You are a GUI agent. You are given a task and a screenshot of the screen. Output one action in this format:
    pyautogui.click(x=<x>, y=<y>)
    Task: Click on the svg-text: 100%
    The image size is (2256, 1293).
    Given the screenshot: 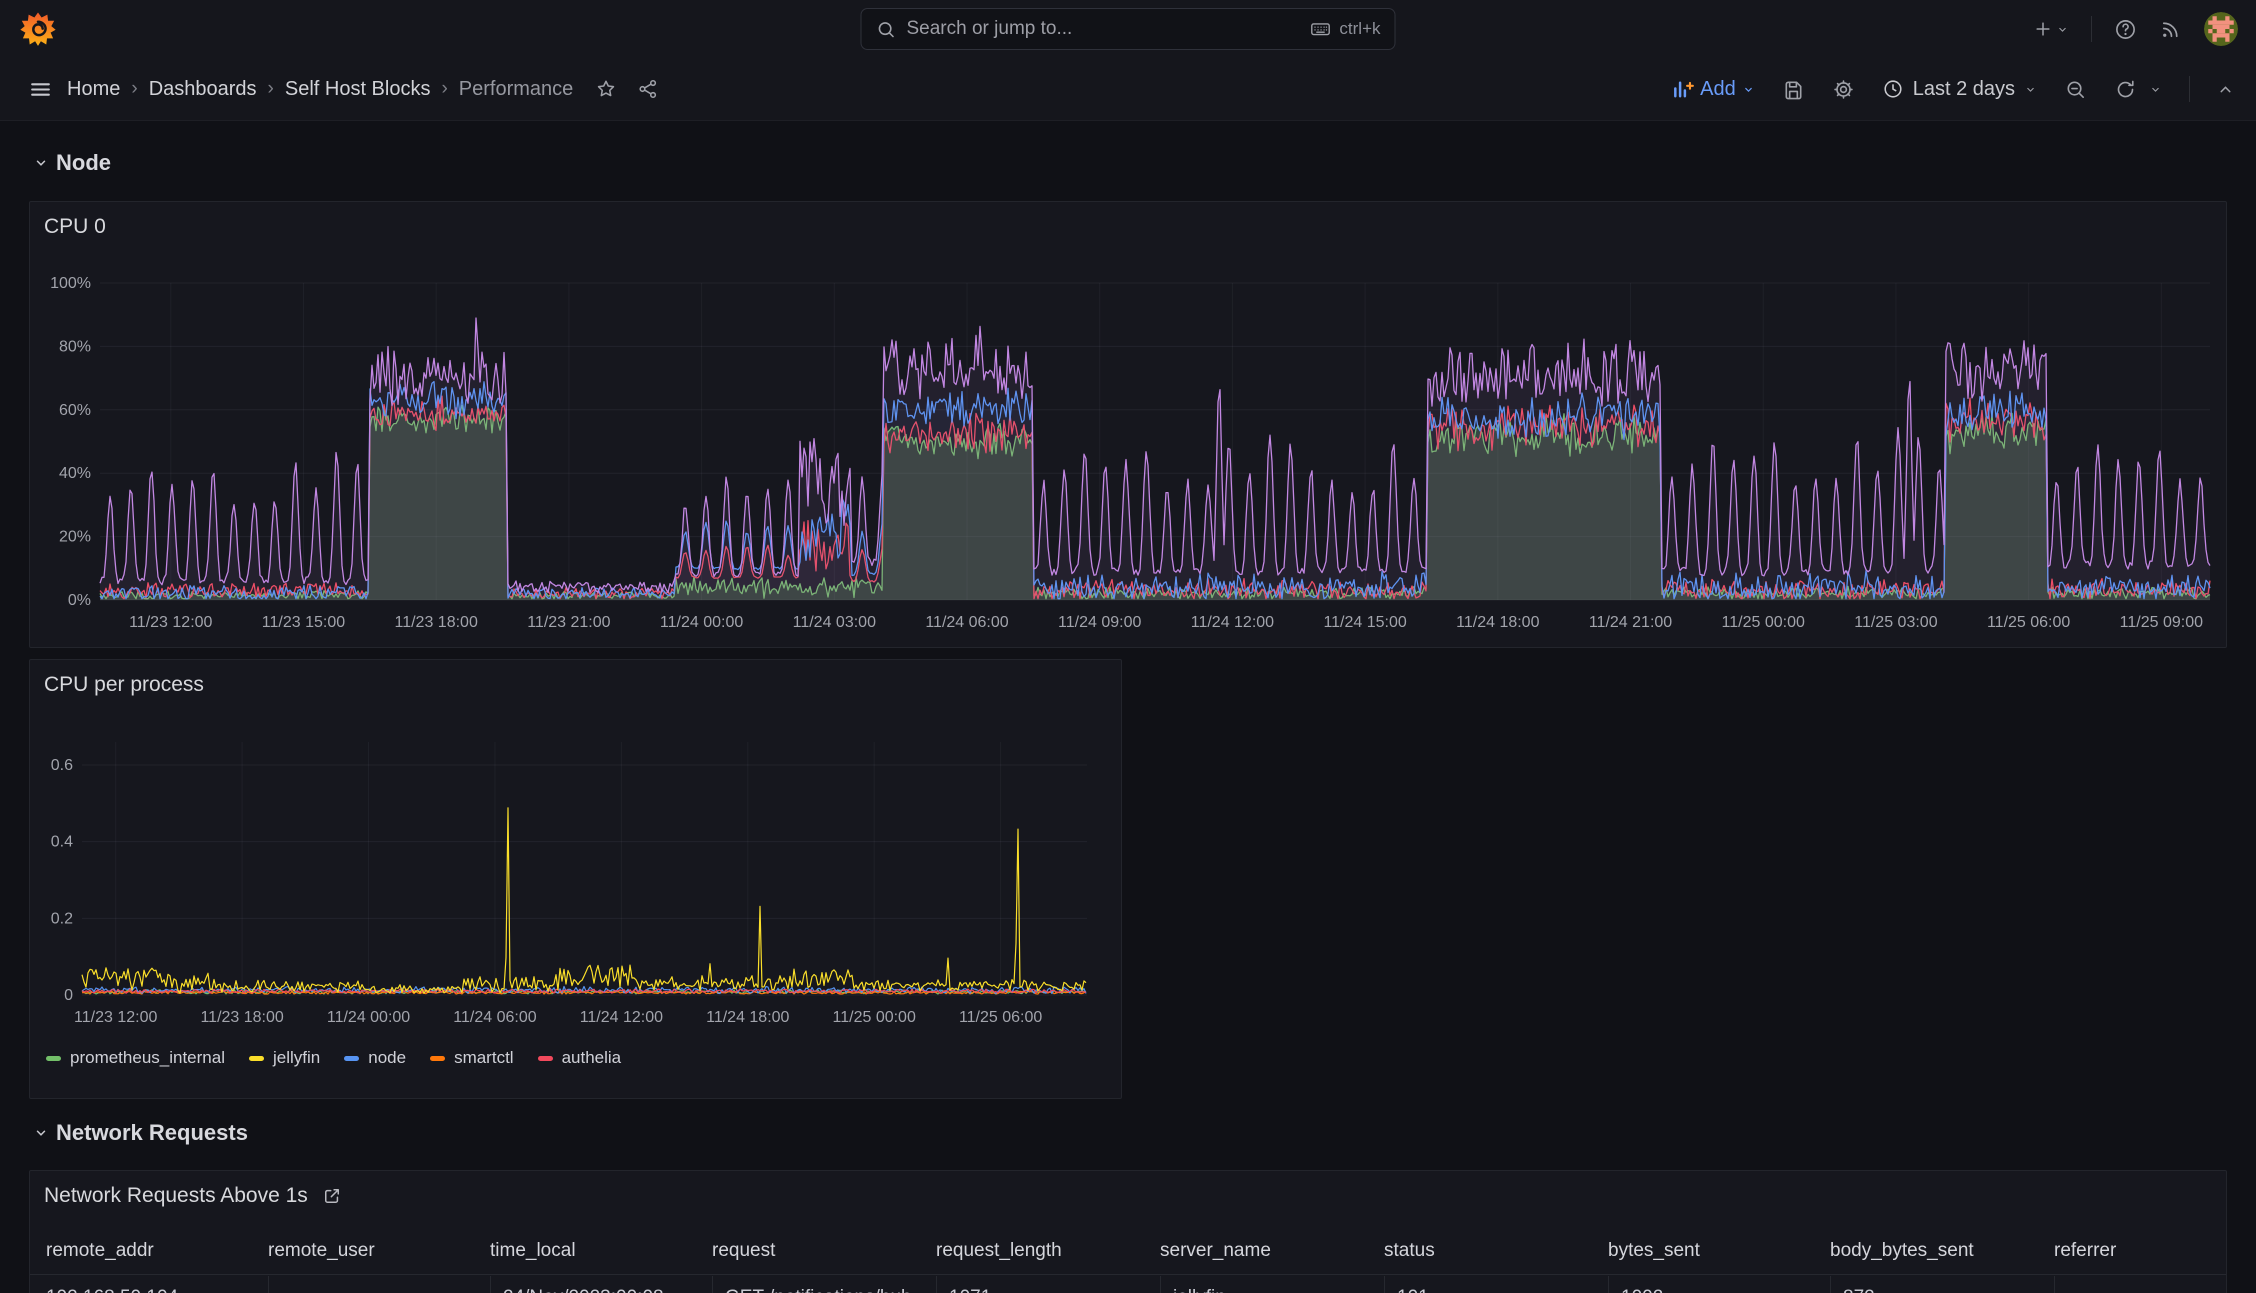 What is the action you would take?
    pyautogui.click(x=70, y=283)
    